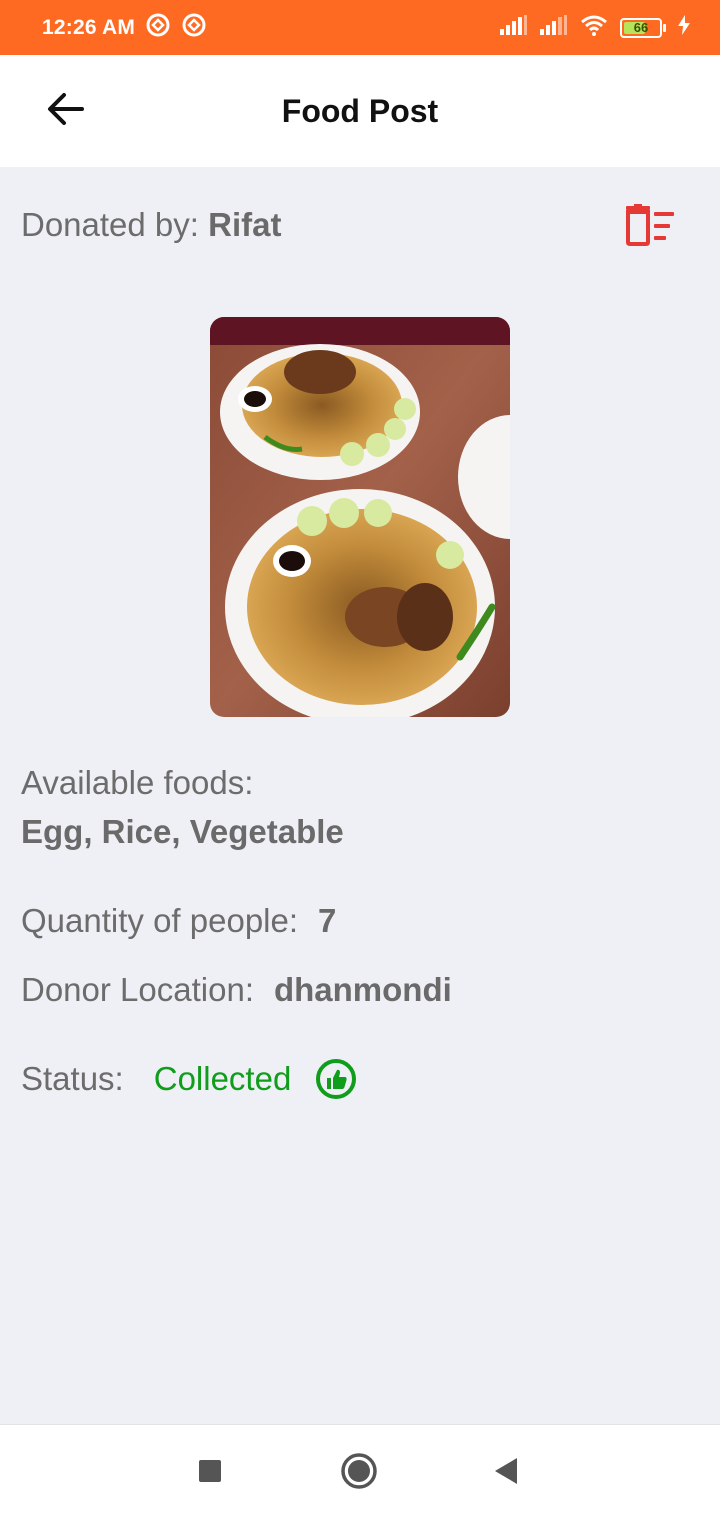 The height and width of the screenshot is (1520, 720). Describe the element at coordinates (360, 27) in the screenshot. I see `status-bar: 12:26 AM 66` at that location.